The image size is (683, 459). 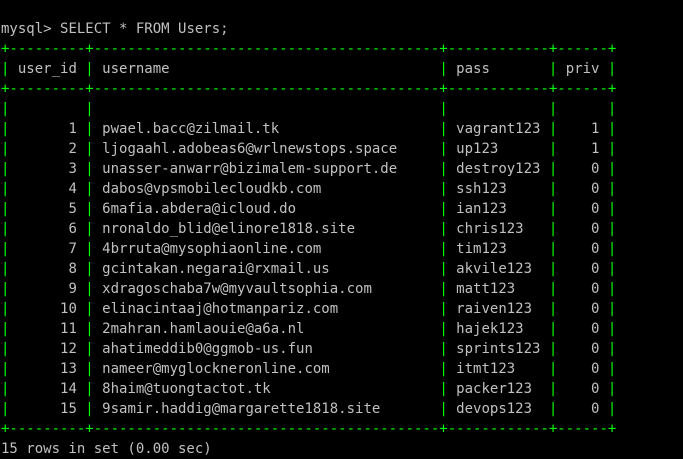 I want to click on table-cell-pass: hajek123, so click(x=498, y=329).